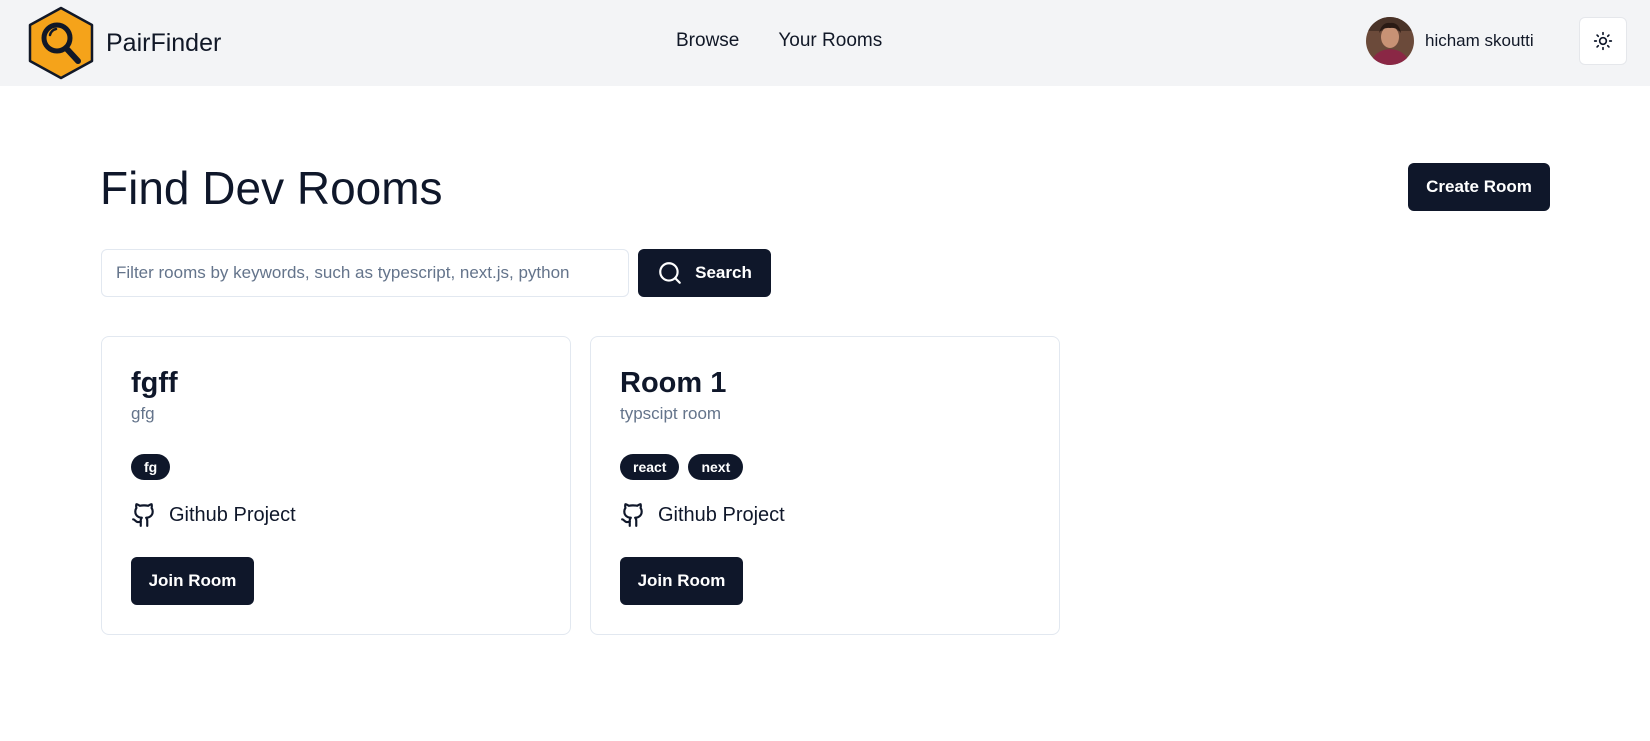 The width and height of the screenshot is (1650, 741). I want to click on nav-browse-link: Browse, so click(707, 41).